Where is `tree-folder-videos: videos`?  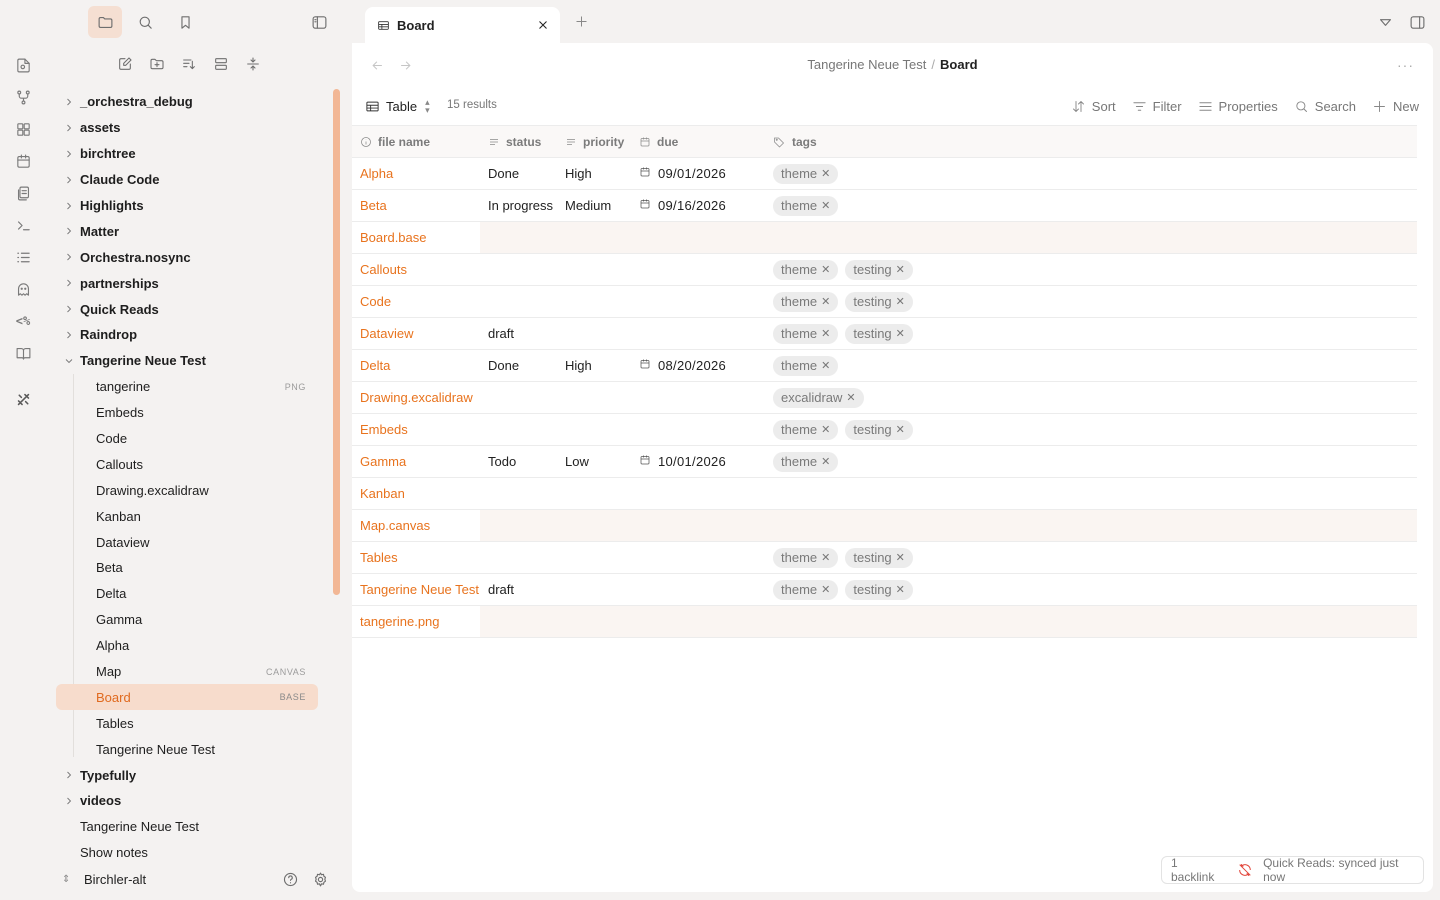
tree-folder-videos: videos is located at coordinates (187, 801).